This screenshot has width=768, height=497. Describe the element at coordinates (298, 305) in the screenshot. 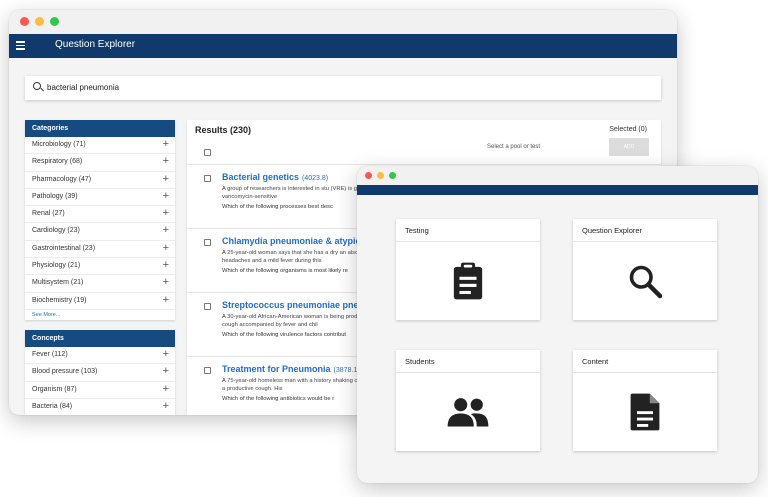

I see `result-title-link: Streptococcus pneumoniae pneum` at that location.